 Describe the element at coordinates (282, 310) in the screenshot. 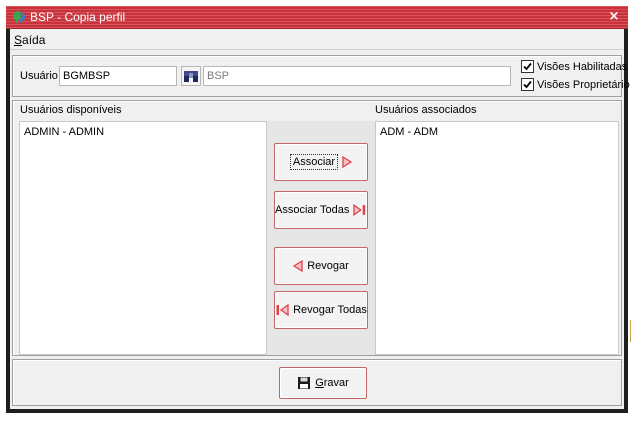

I see `arrow-left-all-icon` at that location.